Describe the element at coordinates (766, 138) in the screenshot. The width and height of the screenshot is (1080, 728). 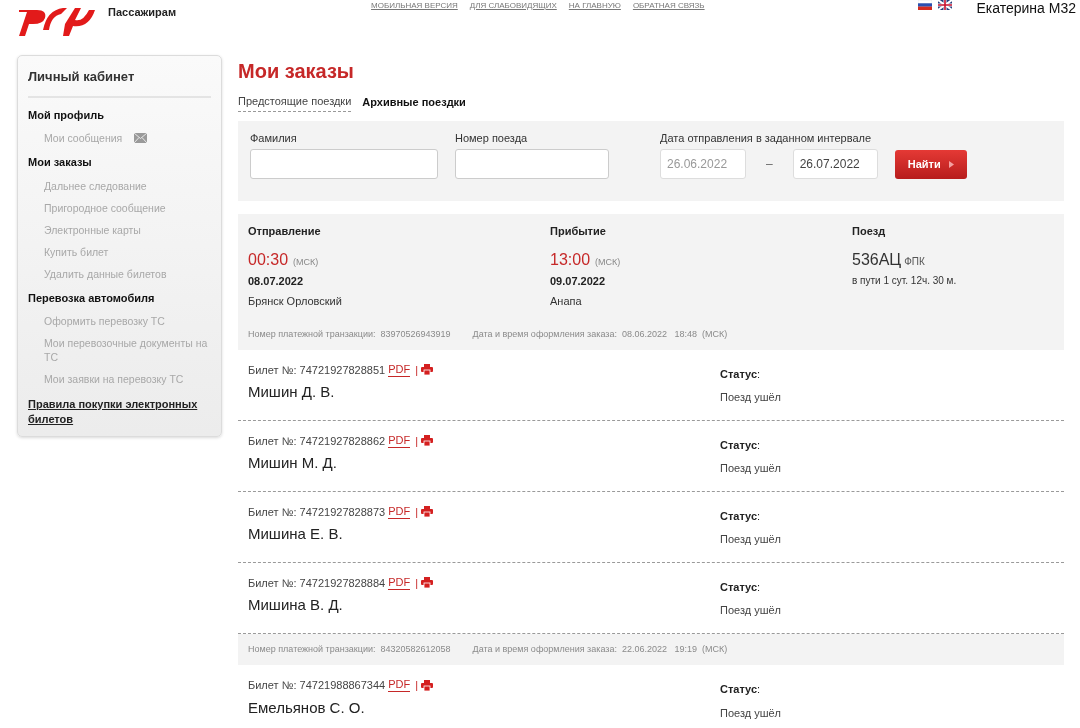
I see `field-label: Дата отправления в заданном интервале` at that location.